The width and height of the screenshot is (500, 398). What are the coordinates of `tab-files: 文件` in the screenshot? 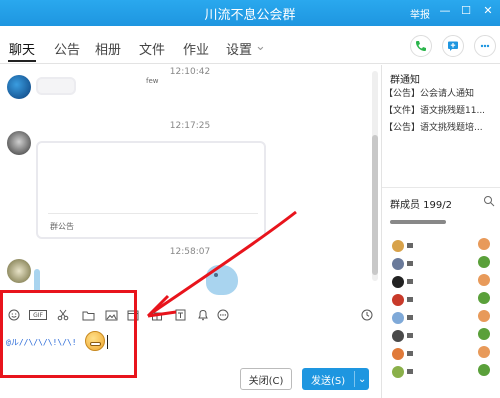 It's located at (152, 48).